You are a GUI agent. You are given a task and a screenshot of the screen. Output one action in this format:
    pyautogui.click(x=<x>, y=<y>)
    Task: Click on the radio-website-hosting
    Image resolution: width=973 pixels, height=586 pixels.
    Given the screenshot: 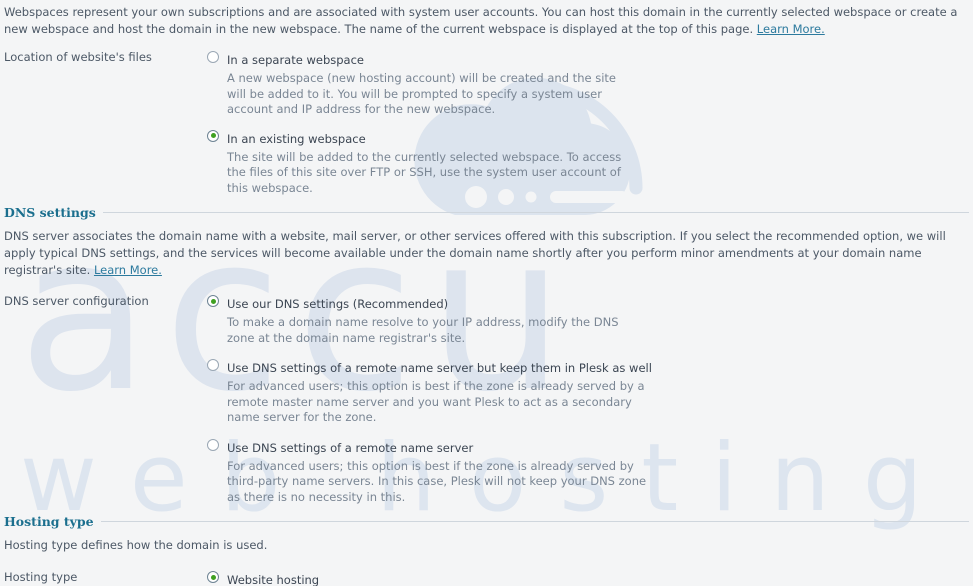 What is the action you would take?
    pyautogui.click(x=213, y=577)
    